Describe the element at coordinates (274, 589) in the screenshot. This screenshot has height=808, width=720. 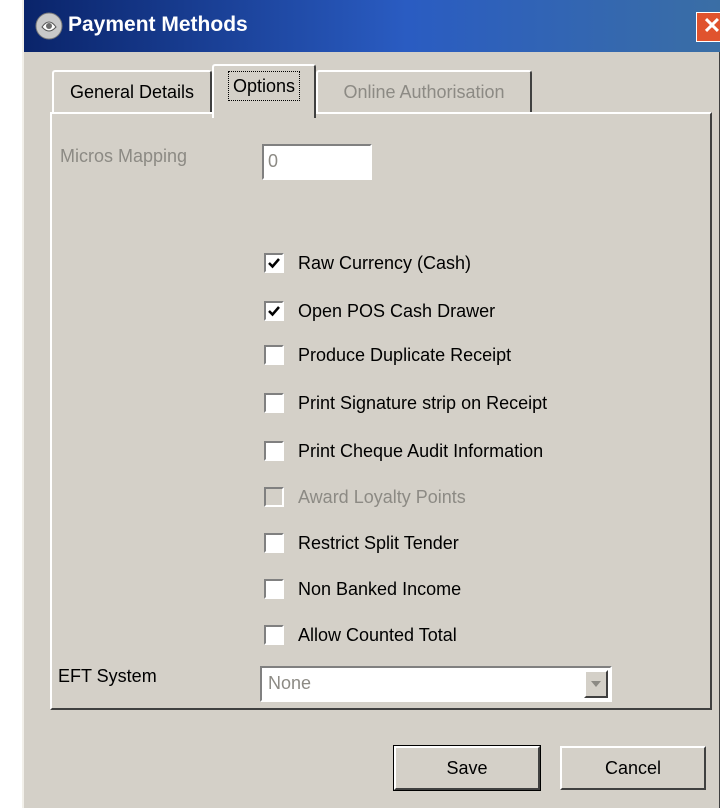
I see `non-banked-income-checkbox` at that location.